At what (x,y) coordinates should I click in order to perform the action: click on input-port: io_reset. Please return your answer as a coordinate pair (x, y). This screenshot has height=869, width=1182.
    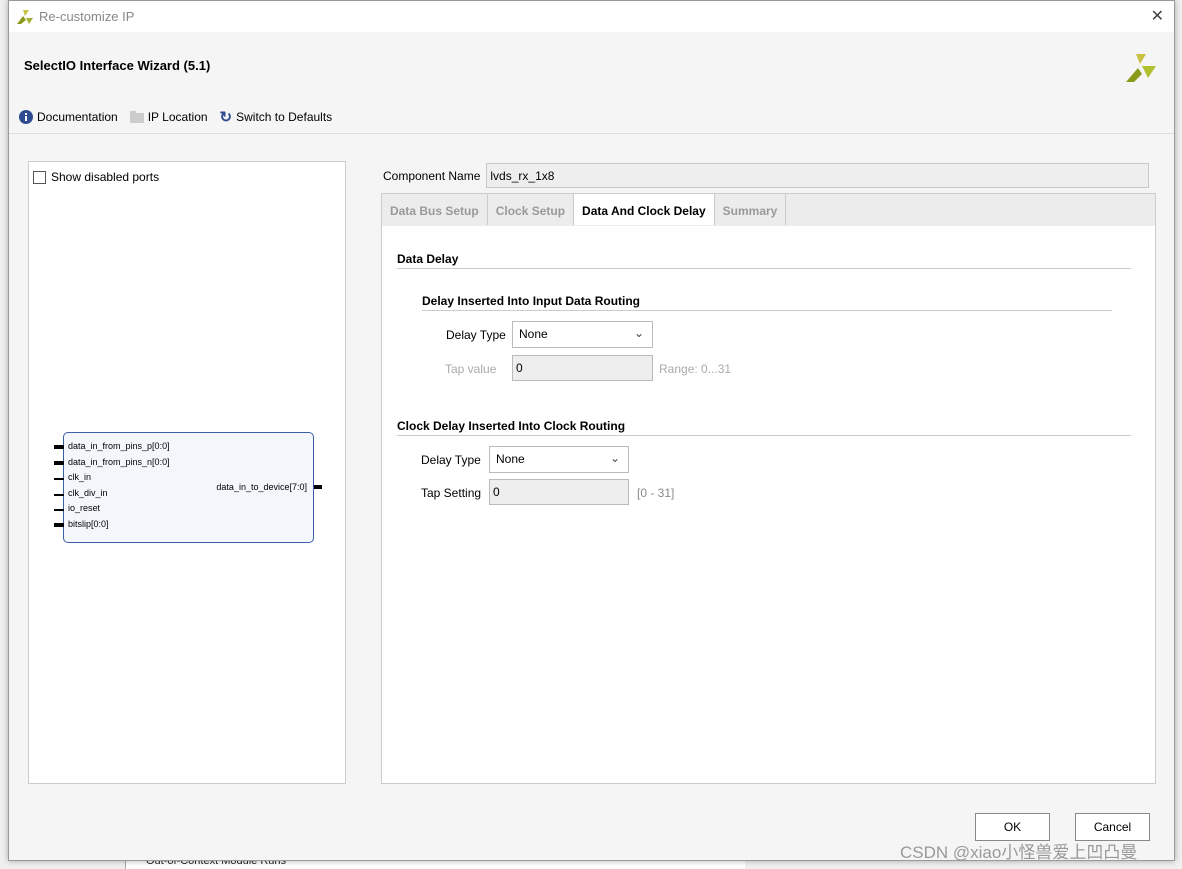
    Looking at the image, I should click on (84, 508).